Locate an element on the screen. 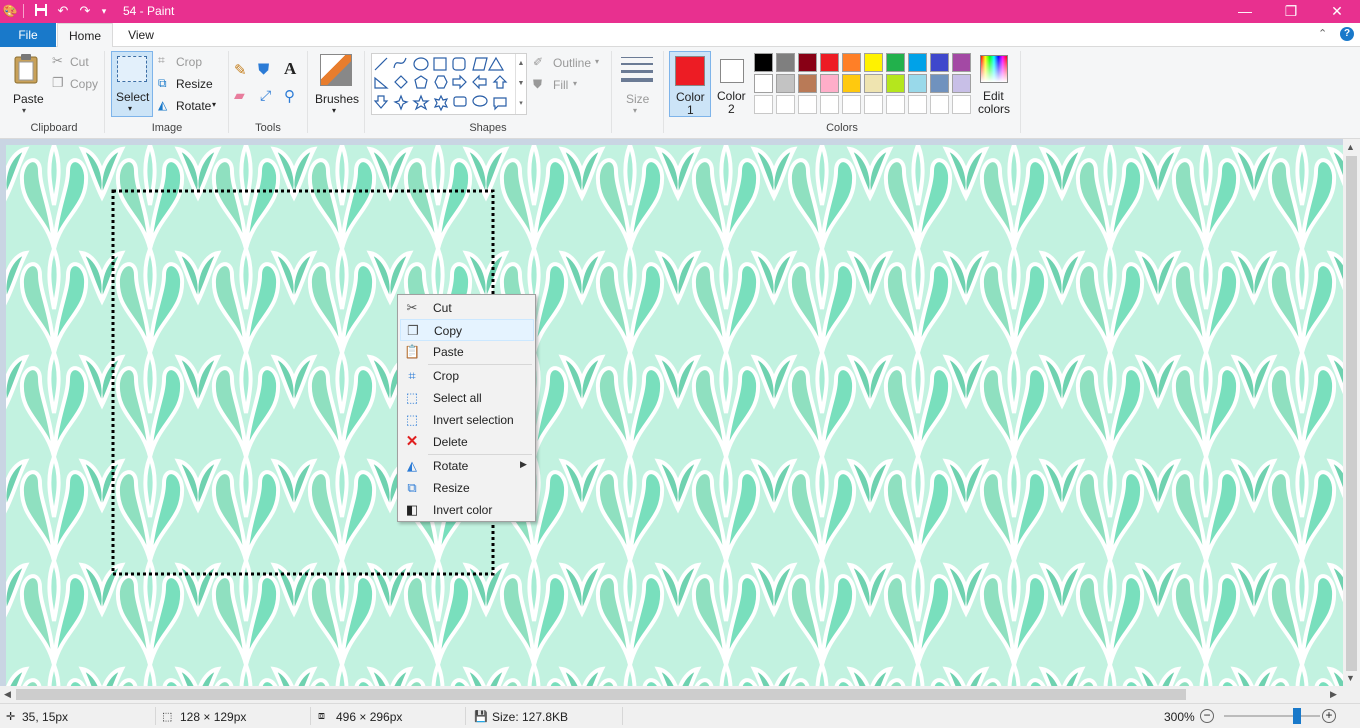  color2-button: Color 2 is located at coordinates (732, 84).